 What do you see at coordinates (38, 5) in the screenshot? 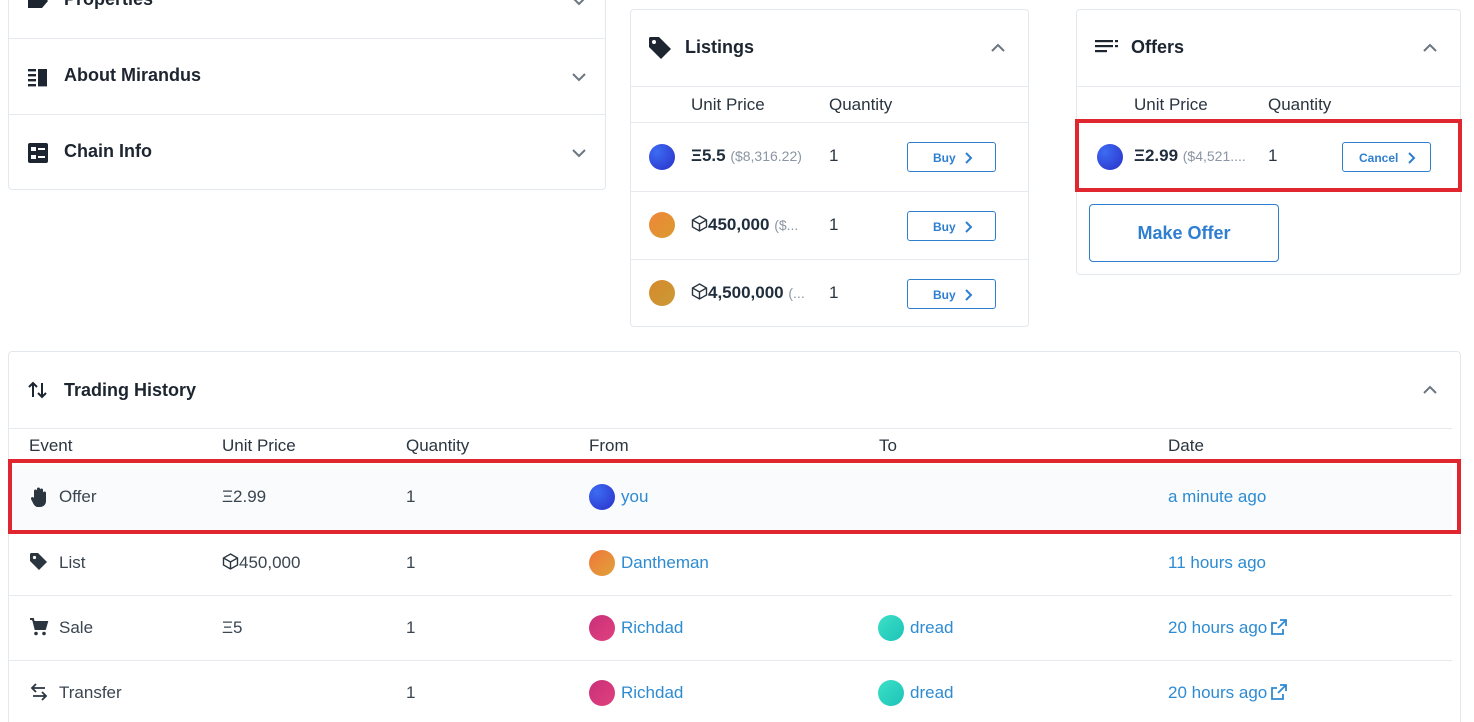
I see `label-icon` at bounding box center [38, 5].